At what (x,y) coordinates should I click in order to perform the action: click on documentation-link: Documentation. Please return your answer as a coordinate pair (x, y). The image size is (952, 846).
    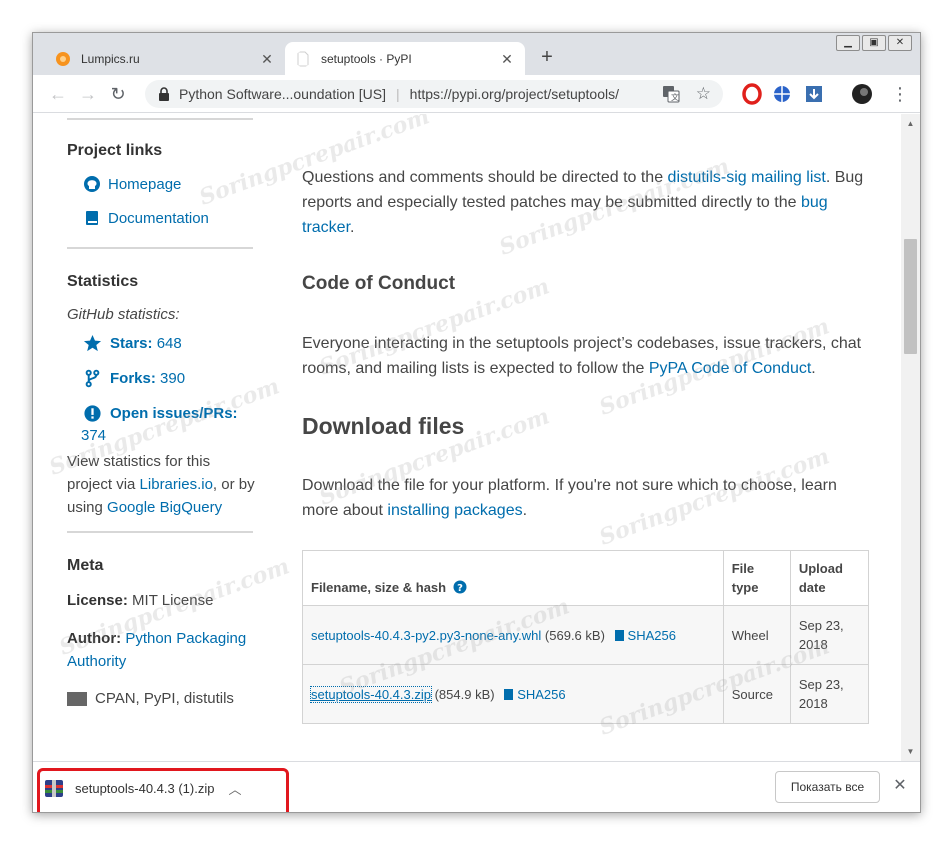
    Looking at the image, I should click on (169, 218).